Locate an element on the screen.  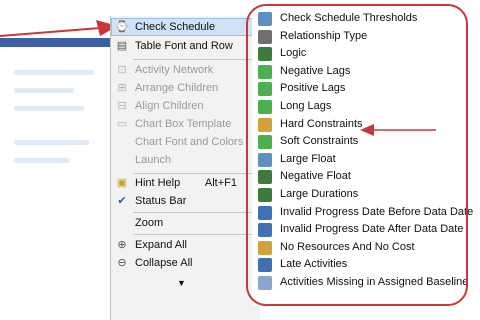
menu-item-status-bar: ✔ Status Bar is located at coordinates (186, 201).